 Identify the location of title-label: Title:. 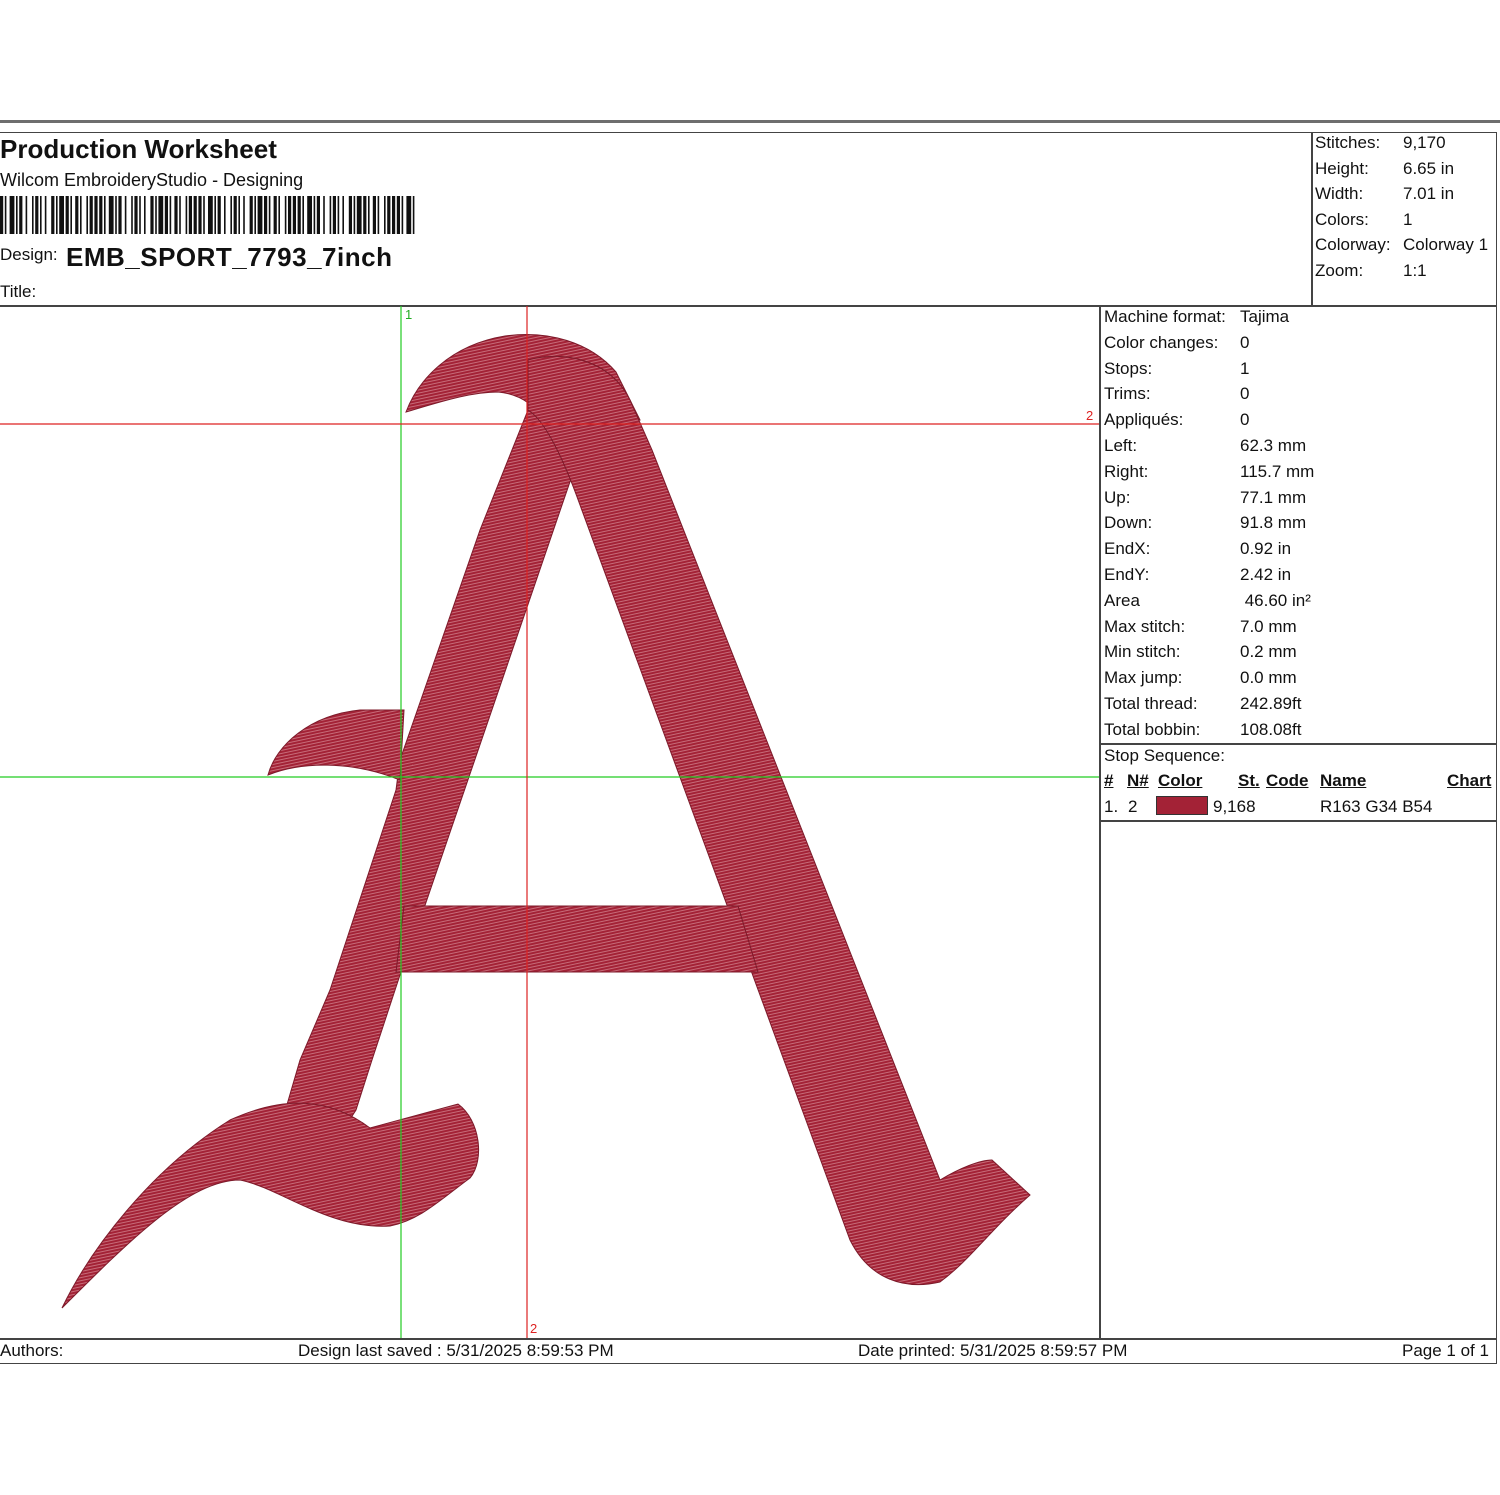
(18, 291).